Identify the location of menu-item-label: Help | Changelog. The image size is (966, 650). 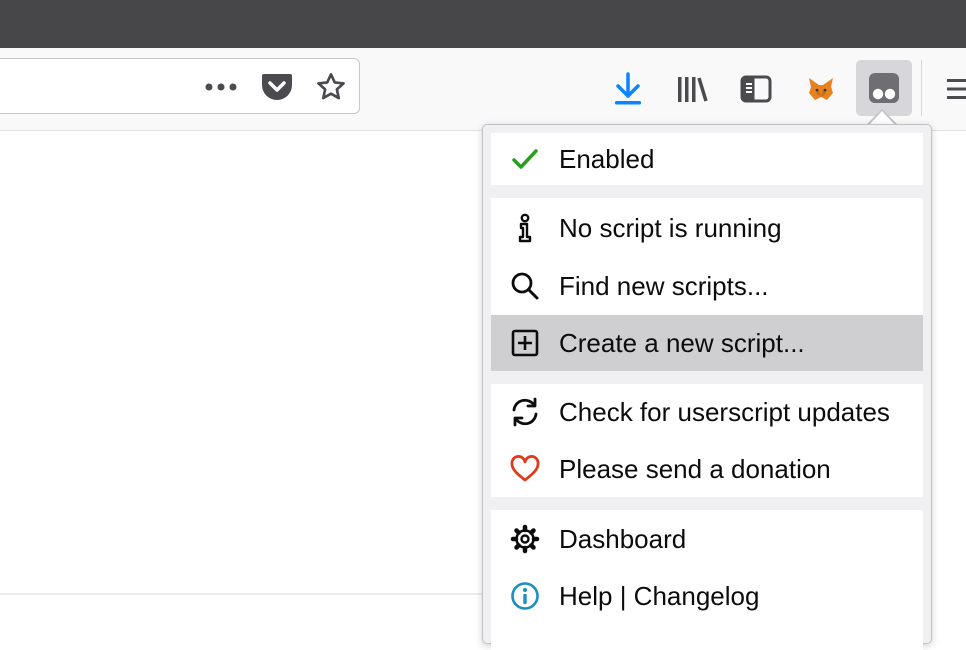
(659, 595).